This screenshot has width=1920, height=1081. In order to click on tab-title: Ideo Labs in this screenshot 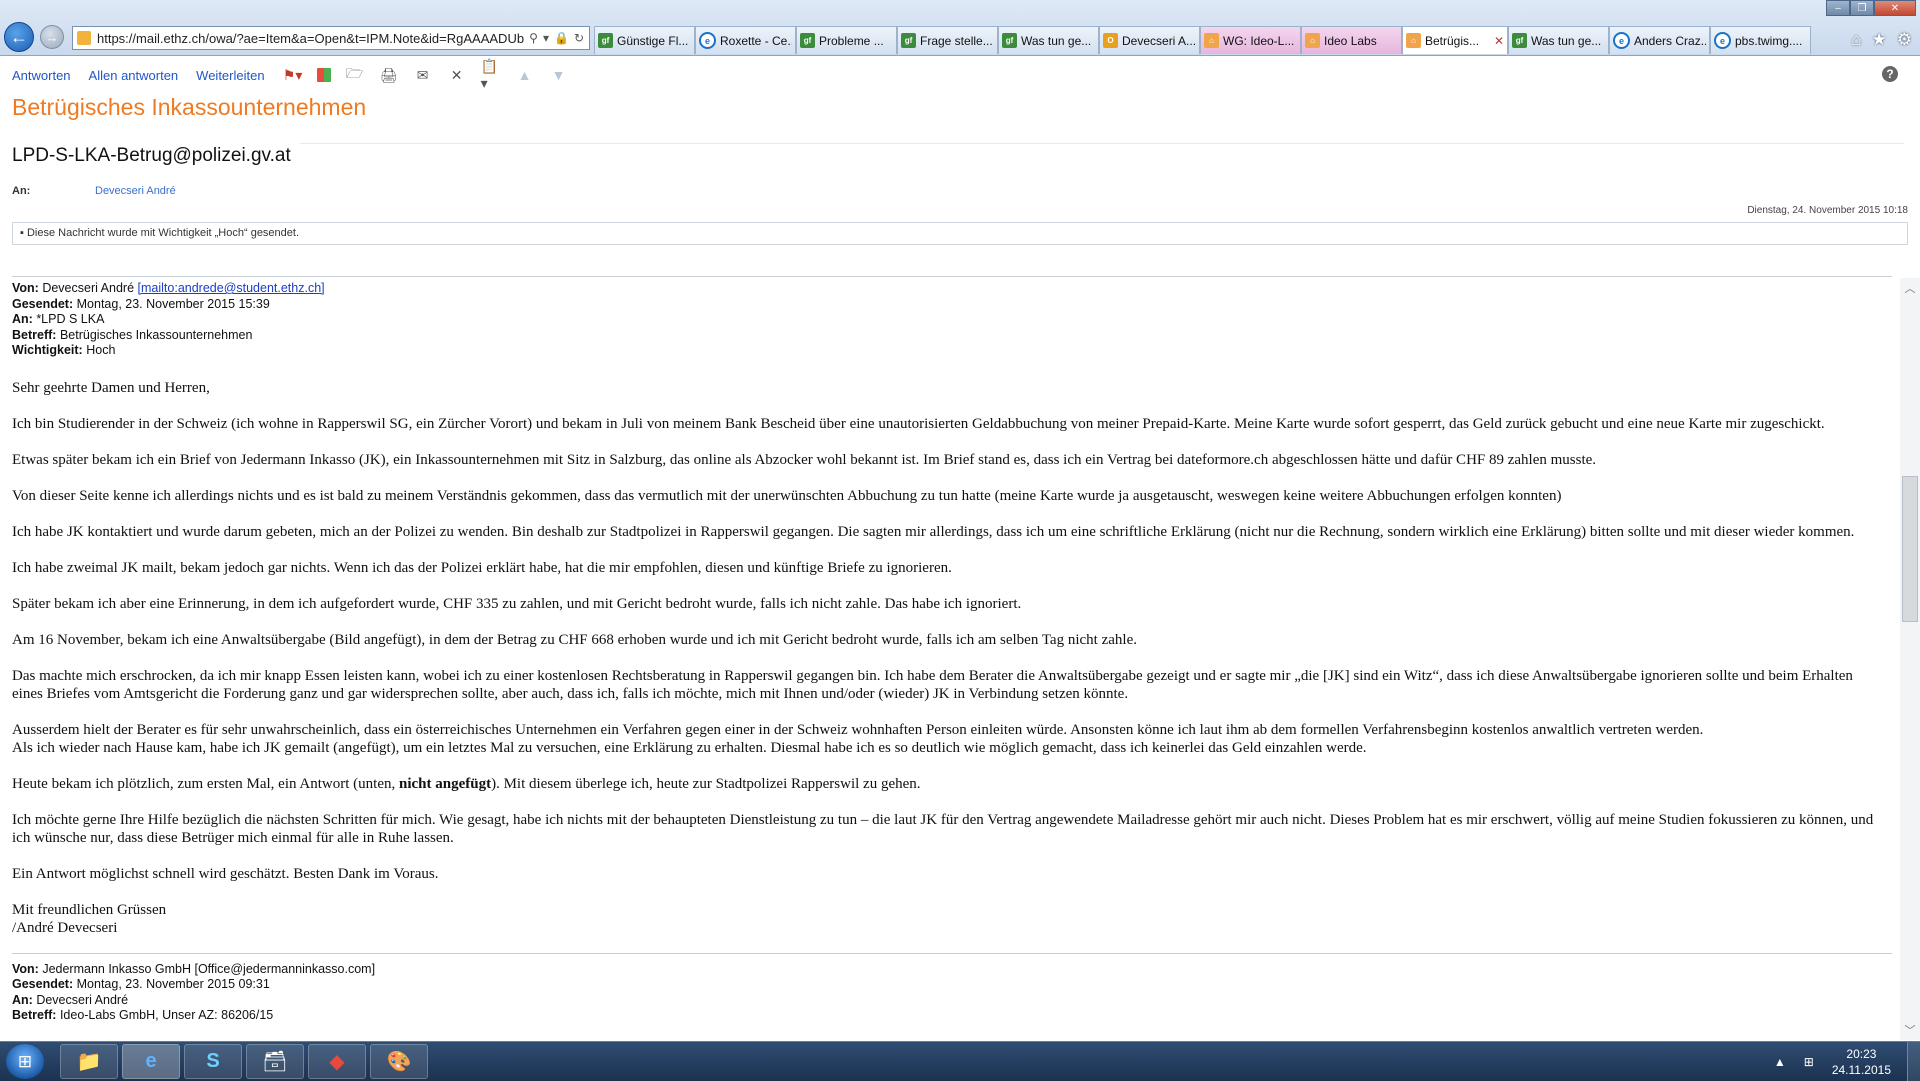, I will do `click(1350, 40)`.